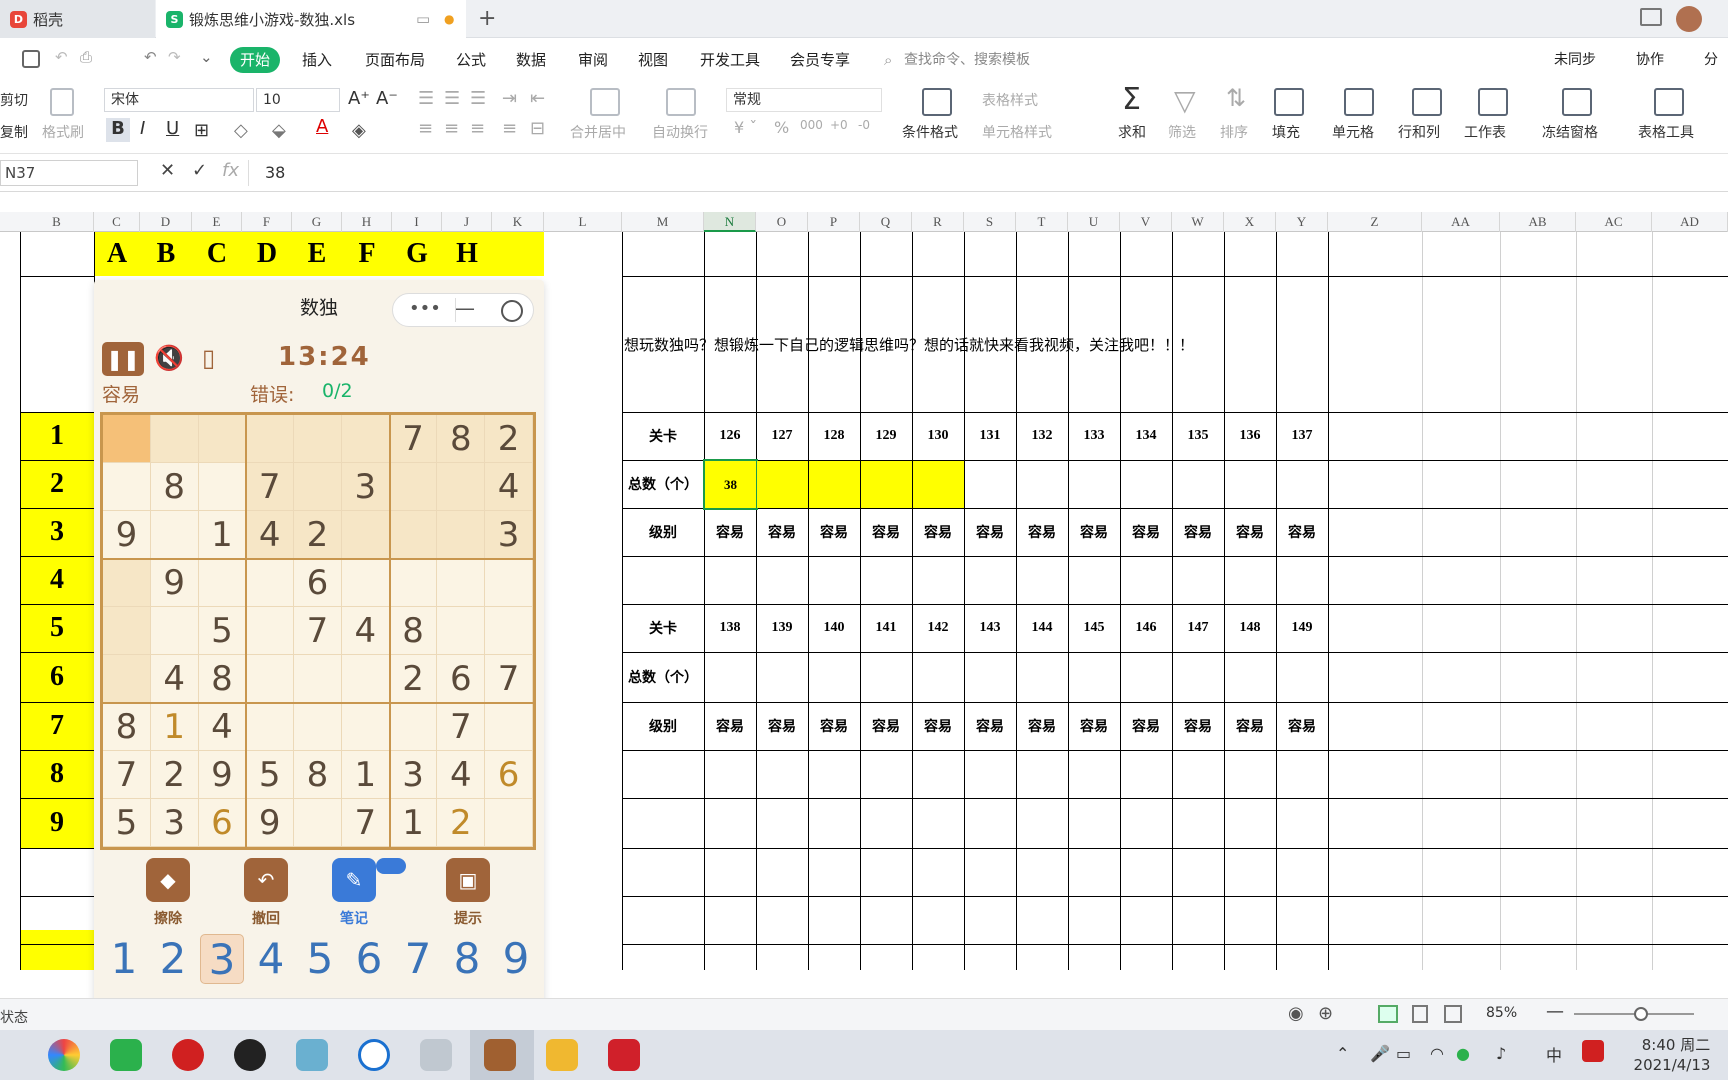 The image size is (1728, 1080). Describe the element at coordinates (418, 959) in the screenshot. I see `number-key: 7` at that location.